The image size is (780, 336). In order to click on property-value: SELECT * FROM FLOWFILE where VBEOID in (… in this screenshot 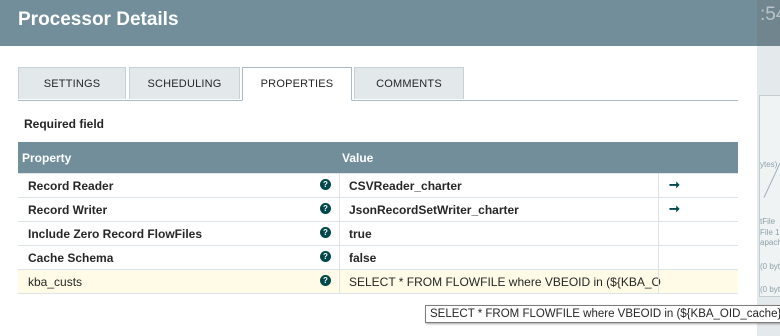, I will do `click(505, 282)`.